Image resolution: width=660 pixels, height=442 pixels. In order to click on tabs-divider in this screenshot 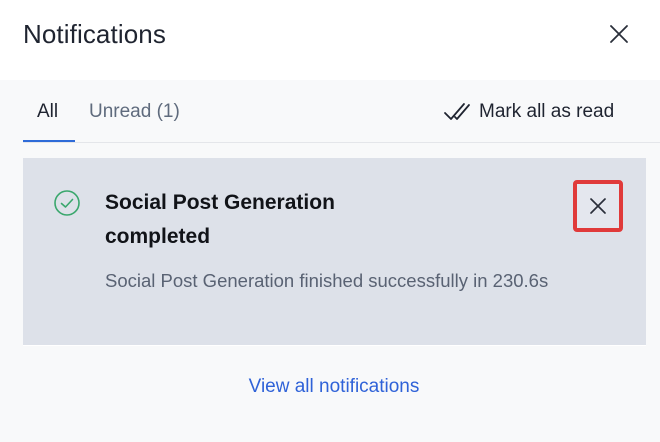, I will do `click(341, 142)`.